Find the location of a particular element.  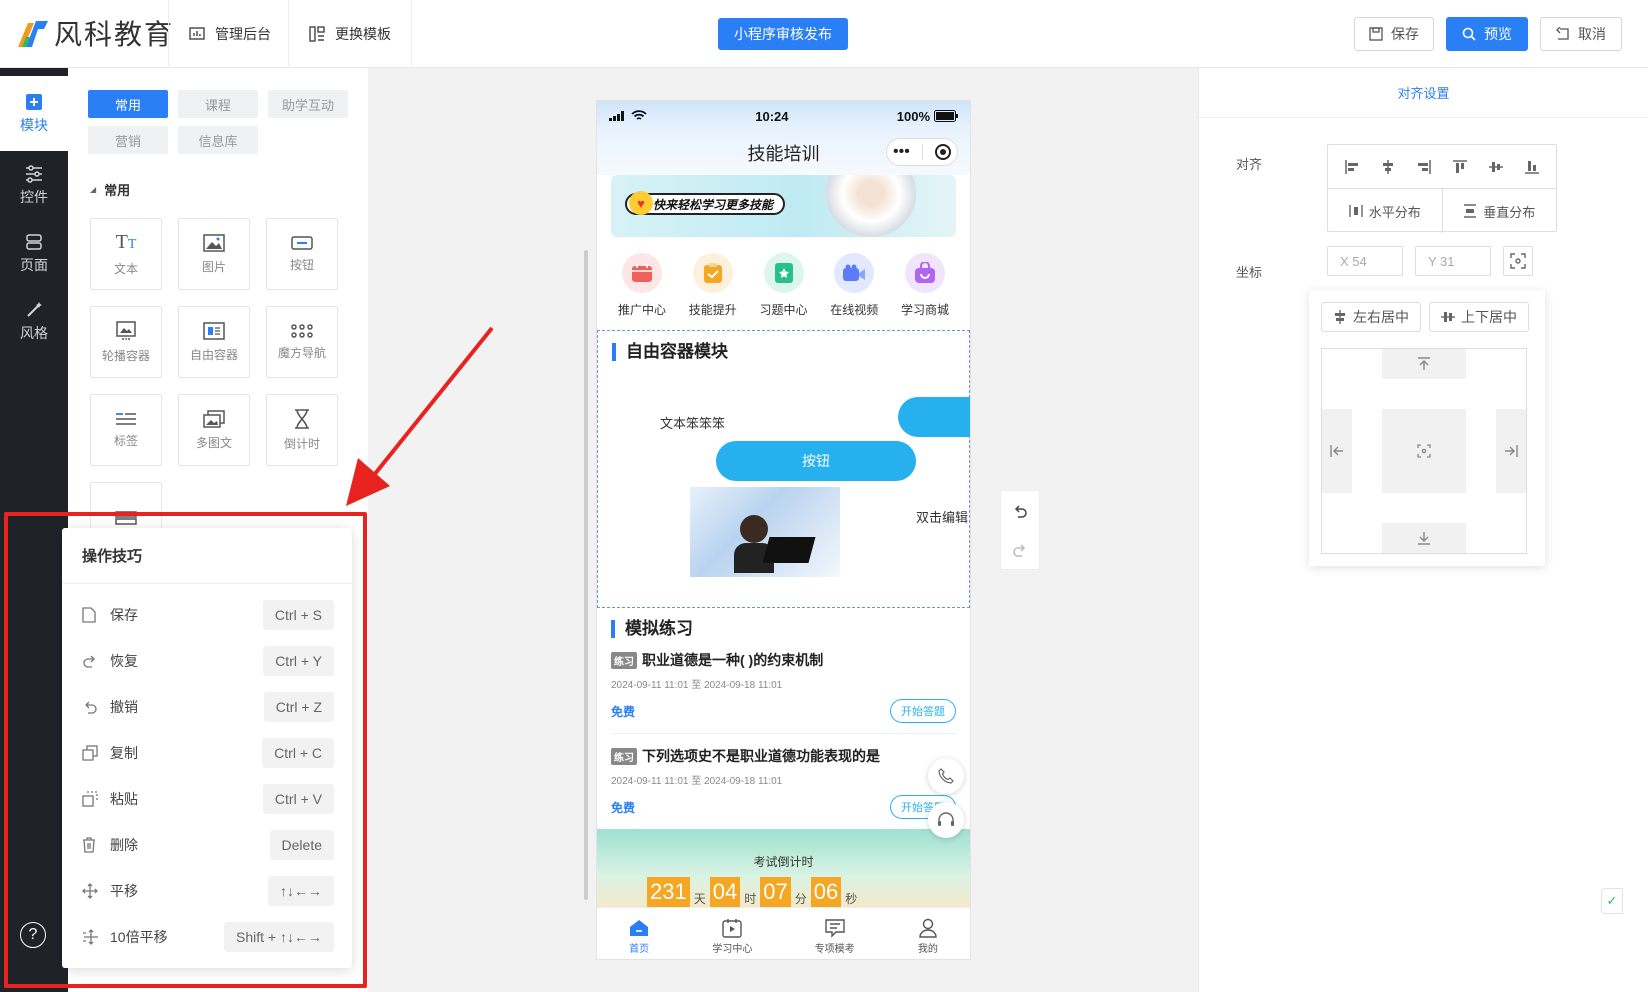

category-exercise: 习题中心 is located at coordinates (784, 285).